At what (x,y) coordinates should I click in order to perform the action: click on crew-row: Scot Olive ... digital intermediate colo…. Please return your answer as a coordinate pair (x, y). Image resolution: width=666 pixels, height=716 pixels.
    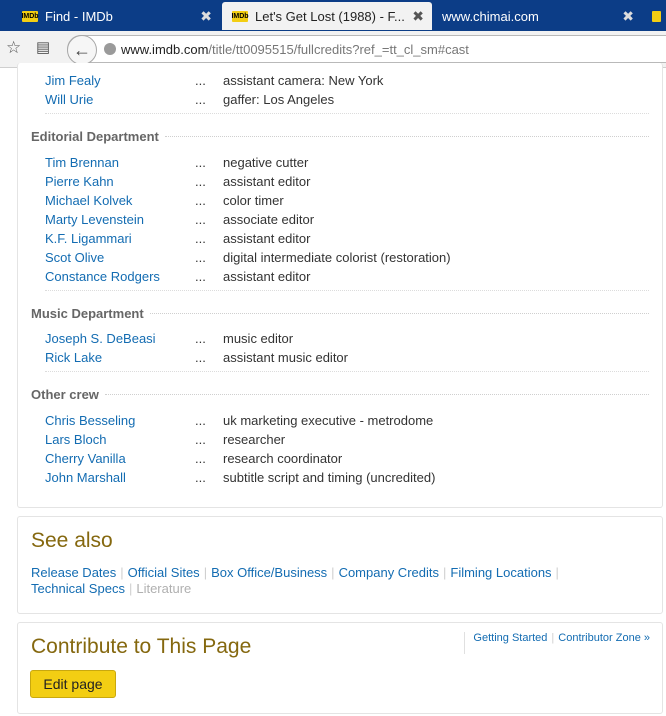
    Looking at the image, I should click on (345, 259).